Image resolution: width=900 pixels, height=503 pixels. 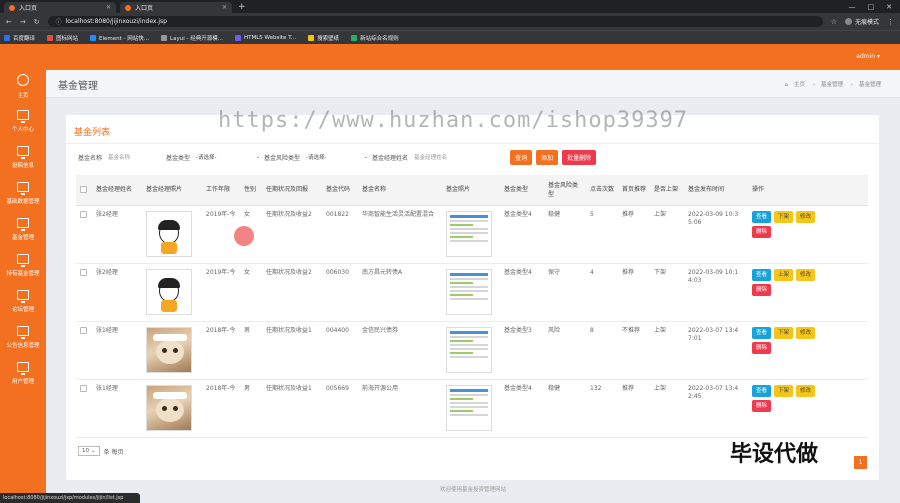 I want to click on page-size-select: 10 ⌄, so click(x=89, y=451).